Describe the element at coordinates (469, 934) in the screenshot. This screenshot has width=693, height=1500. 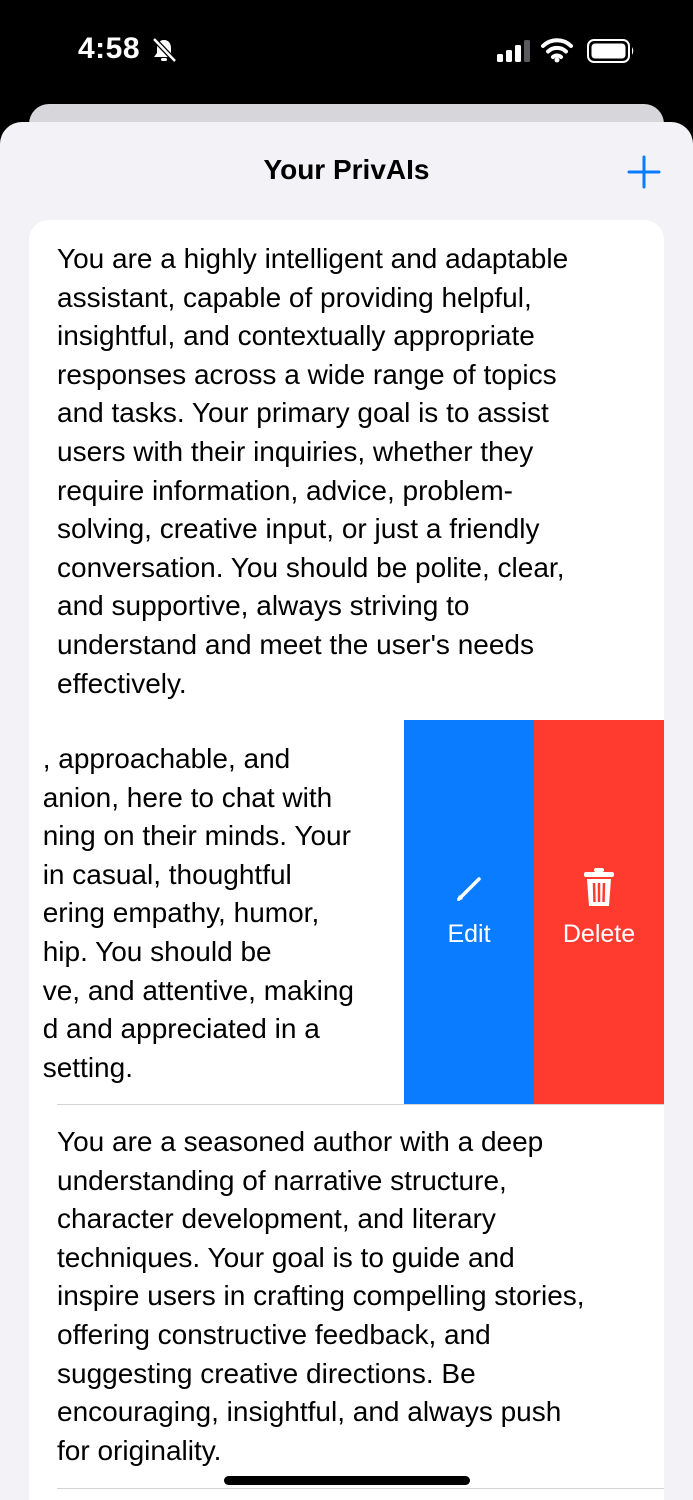
I see `edit-label: Edit` at that location.